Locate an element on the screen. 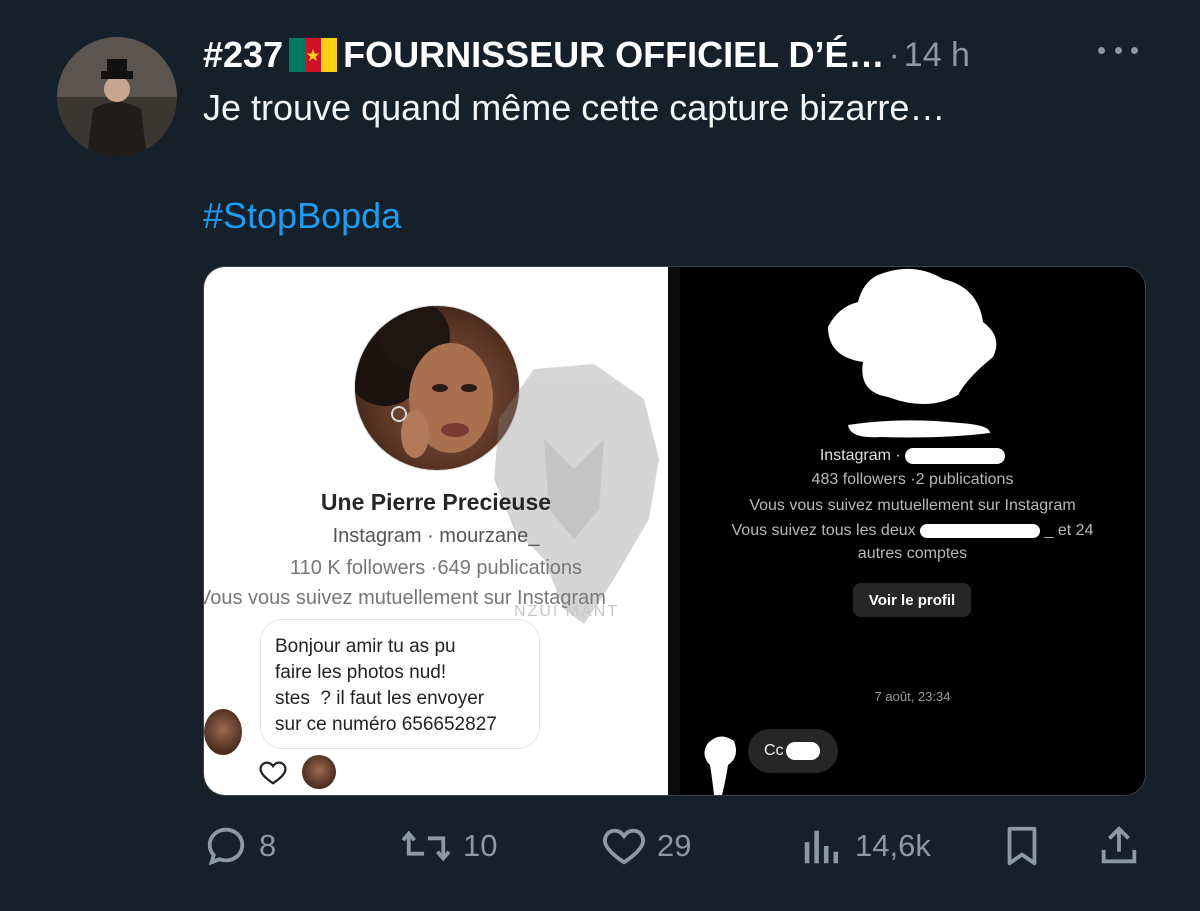  reply-count: 8 is located at coordinates (268, 845).